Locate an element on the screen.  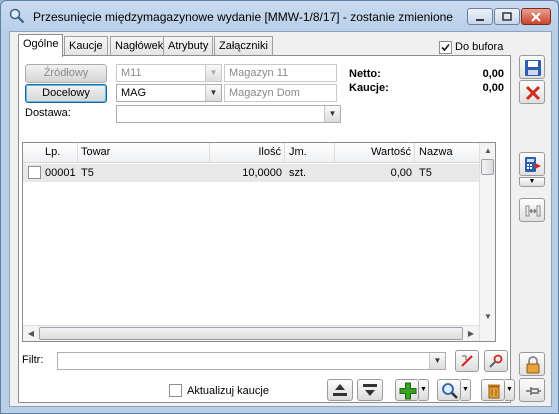
pin-button is located at coordinates (532, 390).